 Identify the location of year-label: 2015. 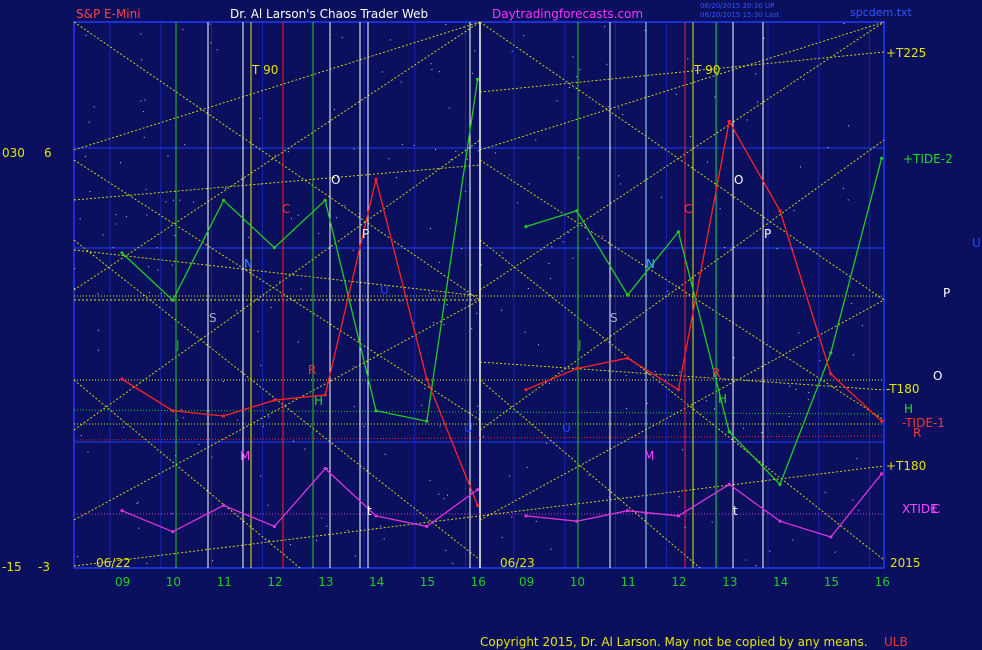
(905, 563).